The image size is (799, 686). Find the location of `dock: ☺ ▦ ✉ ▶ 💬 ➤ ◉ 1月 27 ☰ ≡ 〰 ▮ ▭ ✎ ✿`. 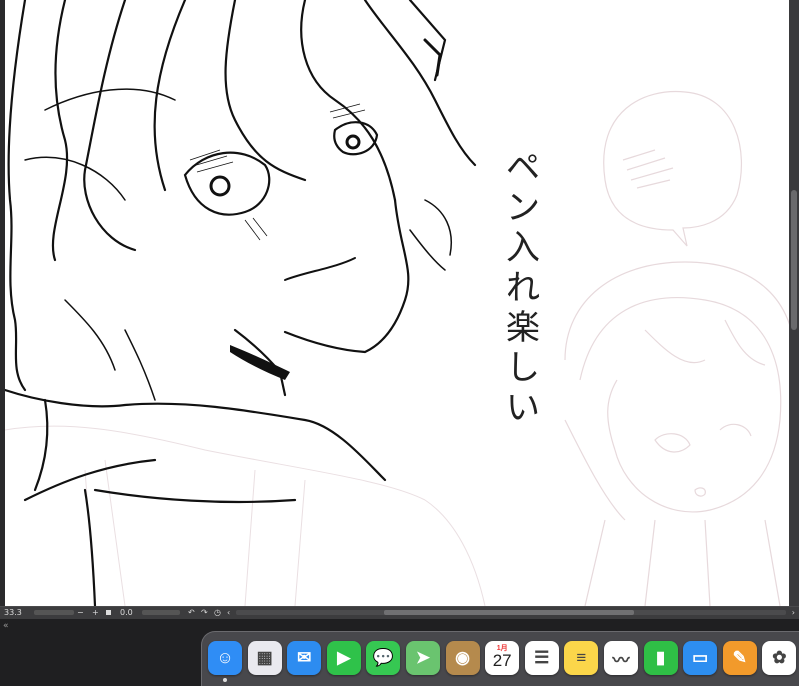

dock: ☺ ▦ ✉ ▶ 💬 ➤ ◉ 1月 27 ☰ ≡ 〰 ▮ ▭ ✎ ✿ is located at coordinates (500, 658).